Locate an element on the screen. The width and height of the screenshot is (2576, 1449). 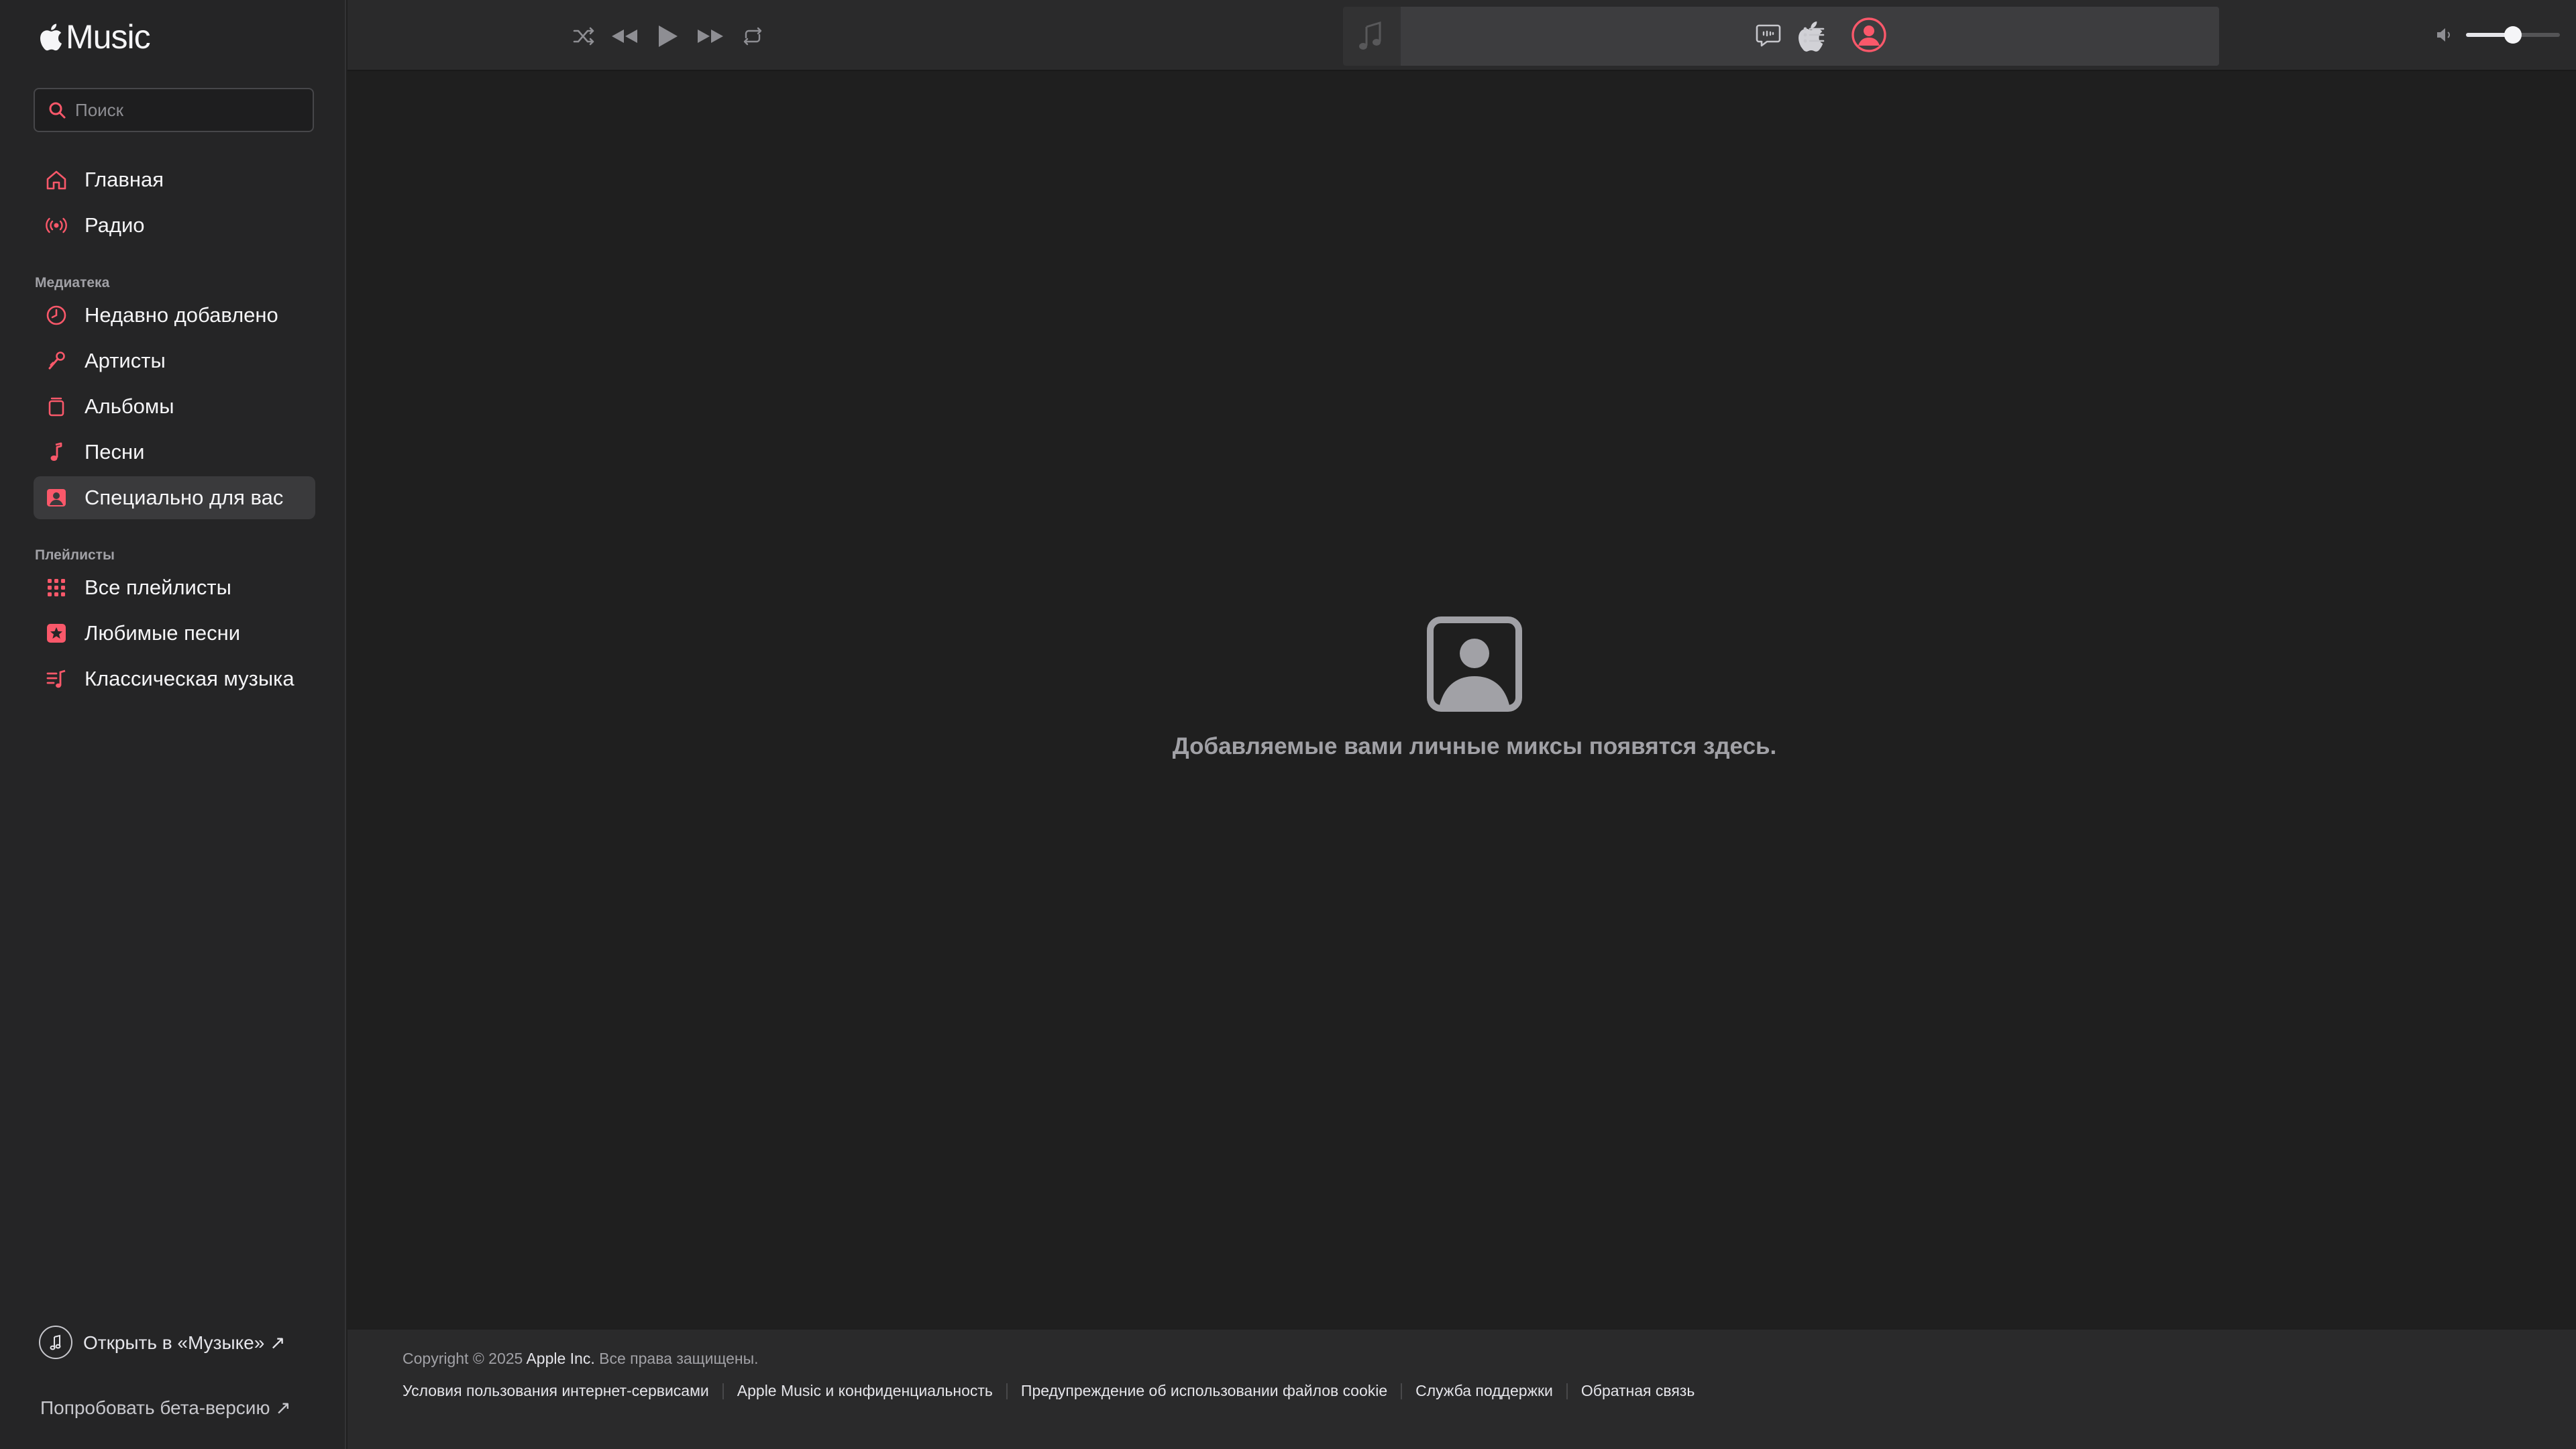
sidebar-item-label: Песни is located at coordinates (115, 452).